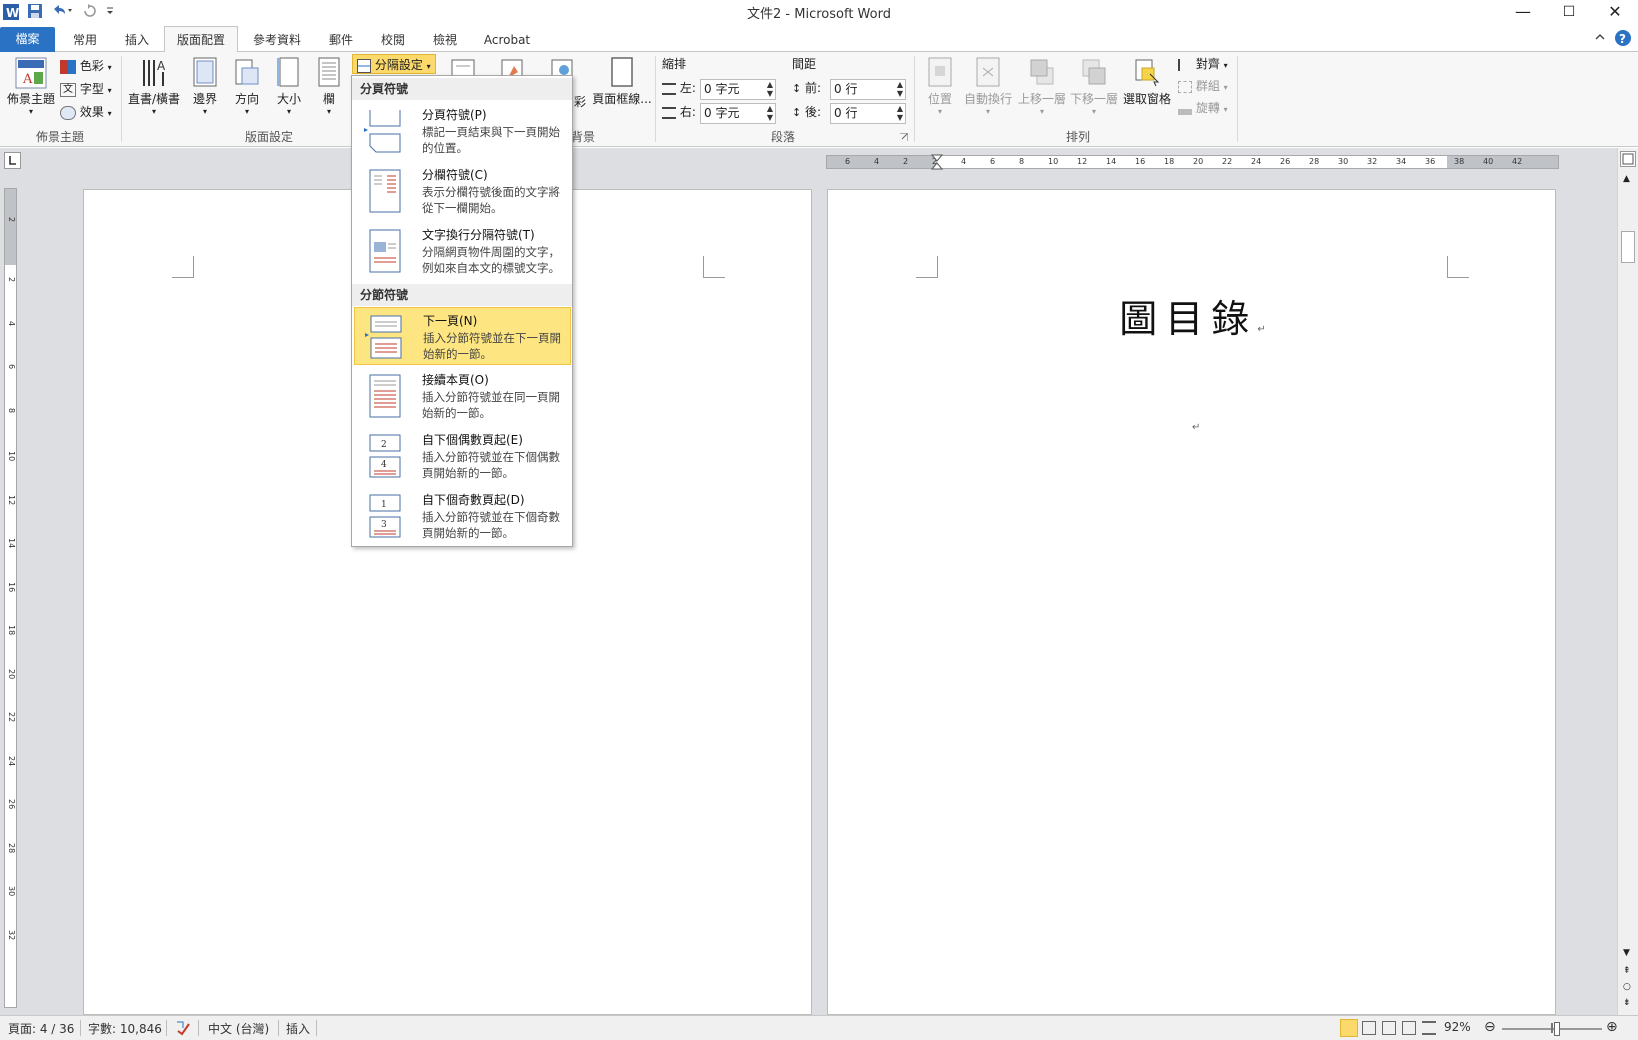 Image resolution: width=1638 pixels, height=1040 pixels. Describe the element at coordinates (1490, 1027) in the screenshot. I see `zoom-out-icon: ⊖` at that location.